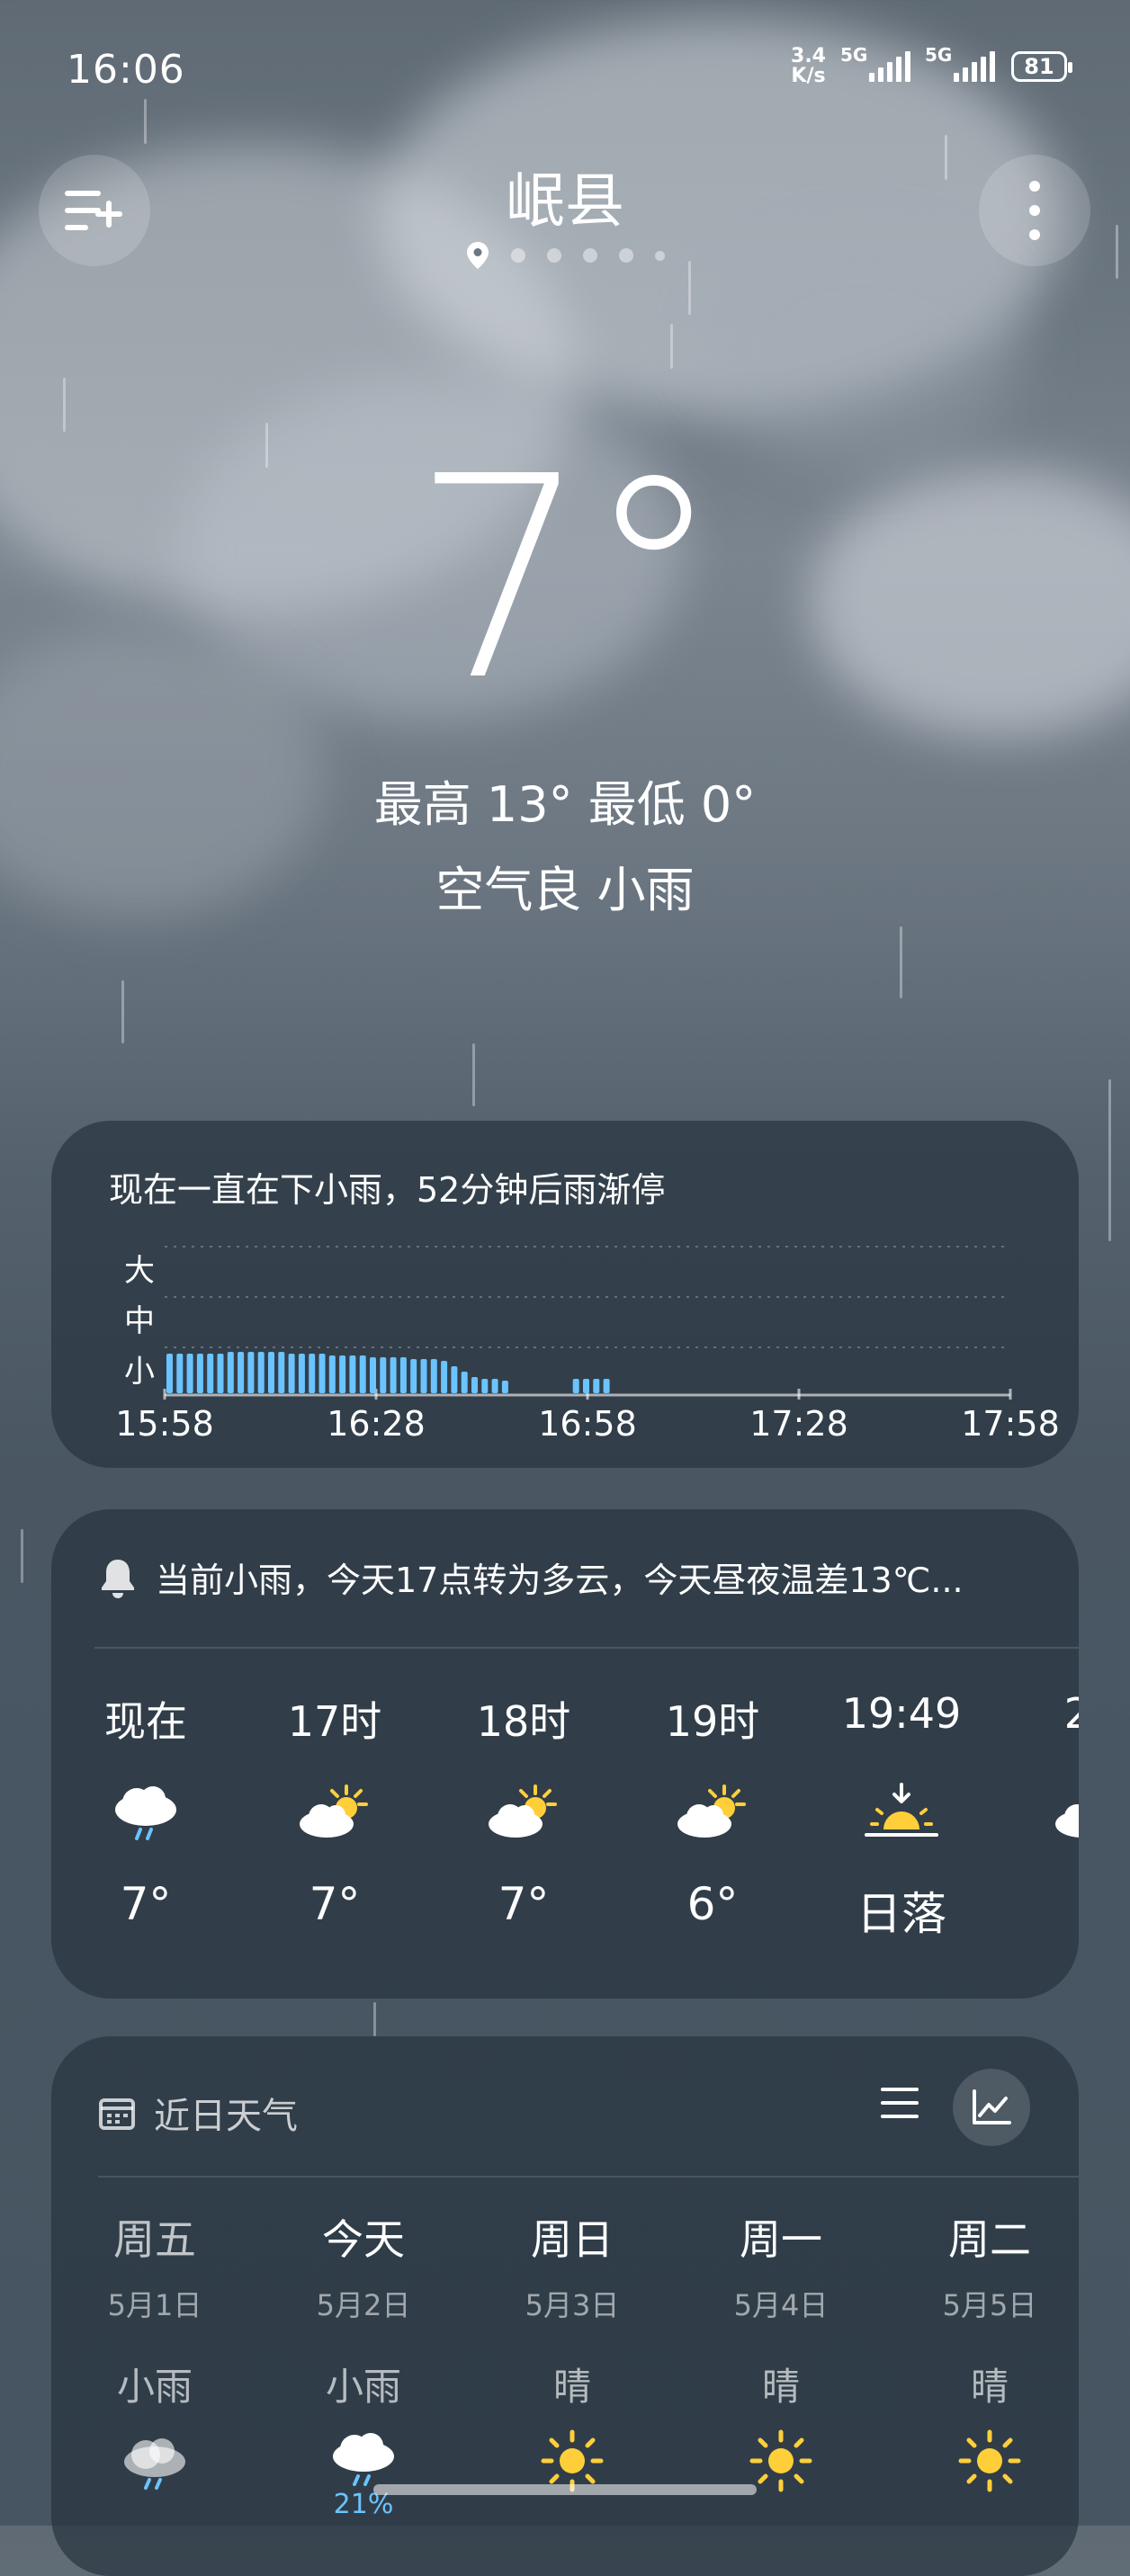 This screenshot has width=1130, height=2576. I want to click on list-view-button, so click(908, 2107).